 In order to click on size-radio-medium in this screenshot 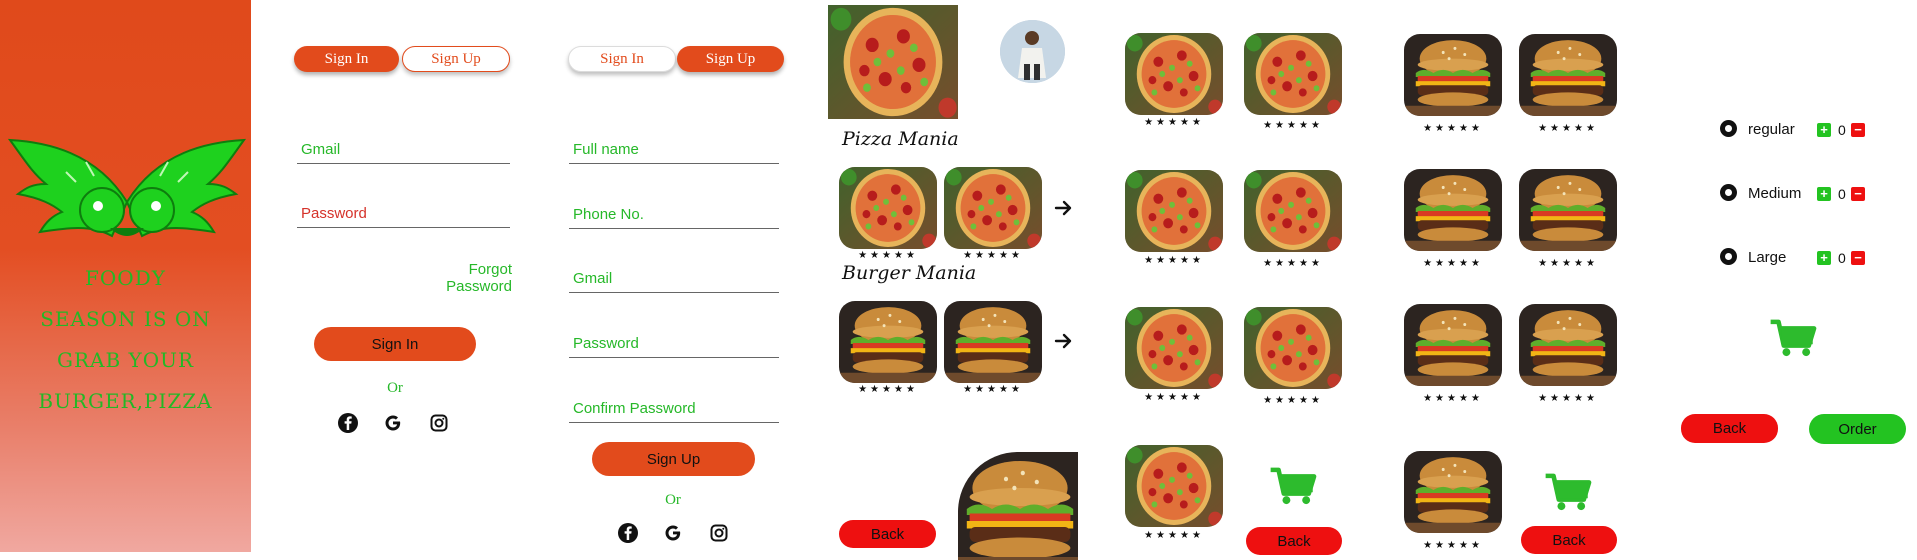, I will do `click(1728, 192)`.